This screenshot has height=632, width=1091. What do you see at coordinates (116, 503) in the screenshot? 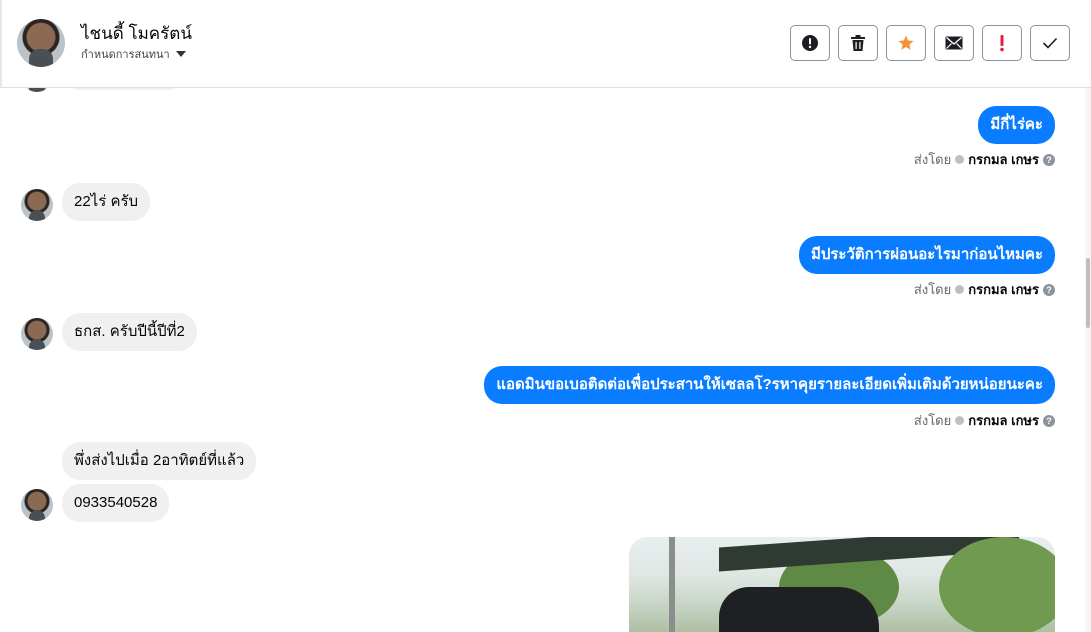
I see `incoming-message: 0933540528` at bounding box center [116, 503].